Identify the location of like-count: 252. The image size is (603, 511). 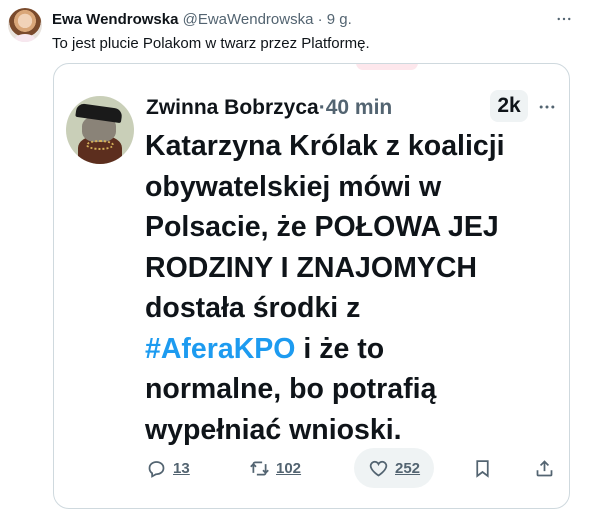
(408, 468).